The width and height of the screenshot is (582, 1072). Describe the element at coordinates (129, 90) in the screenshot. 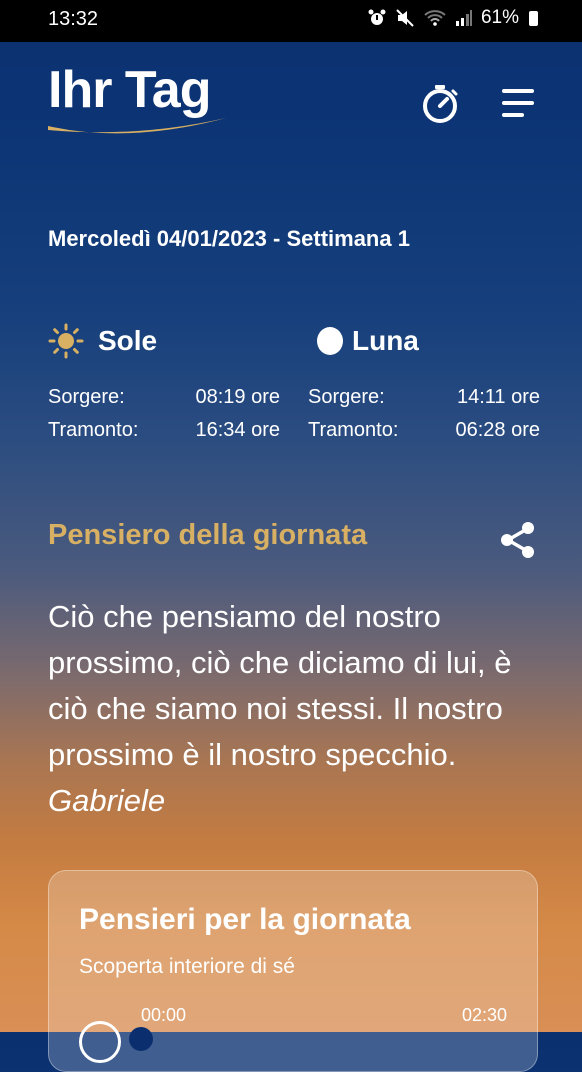

I see `logo-text: Ihr Tag` at that location.